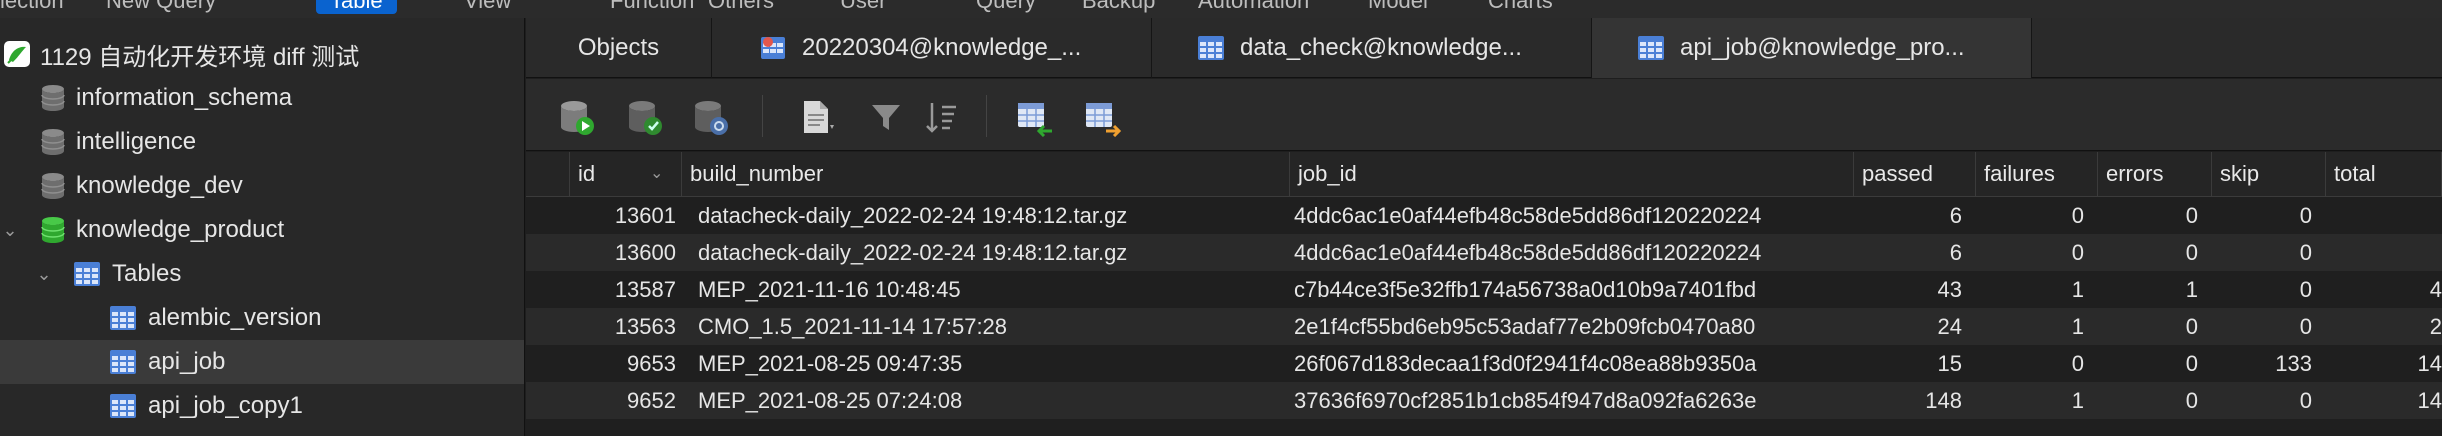  What do you see at coordinates (1572, 400) in the screenshot?
I see `cell-job-id: 37636f6970cf2851b1cb854f947d8a092fa6263e` at bounding box center [1572, 400].